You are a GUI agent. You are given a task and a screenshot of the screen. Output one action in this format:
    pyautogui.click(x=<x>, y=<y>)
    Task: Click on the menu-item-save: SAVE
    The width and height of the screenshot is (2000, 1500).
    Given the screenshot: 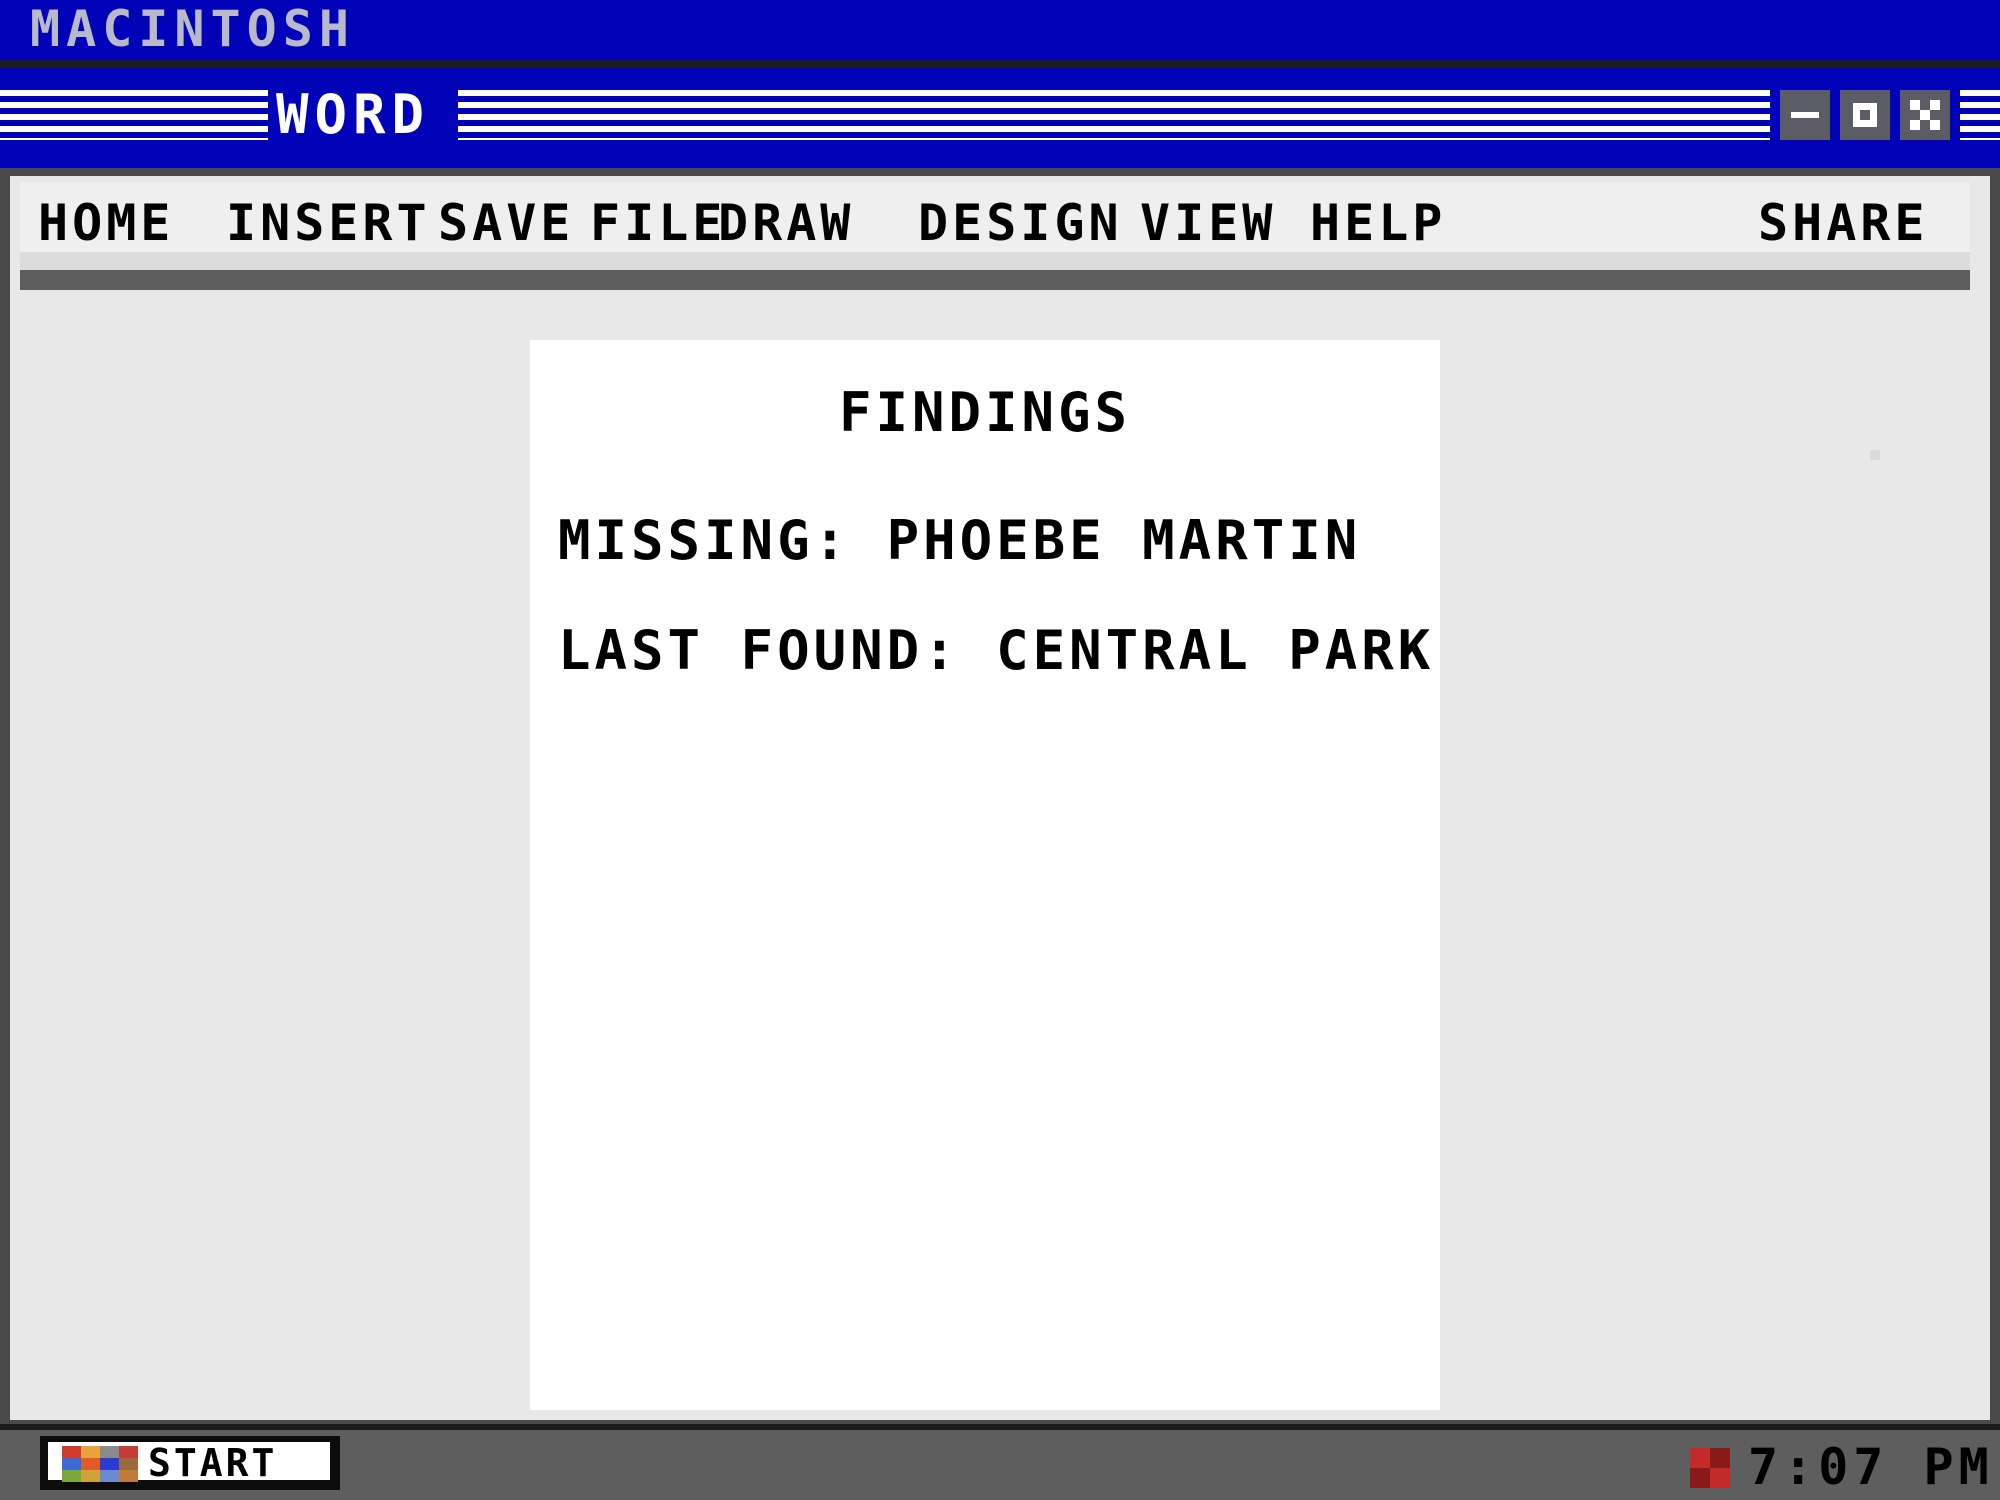 What is the action you would take?
    pyautogui.click(x=506, y=223)
    